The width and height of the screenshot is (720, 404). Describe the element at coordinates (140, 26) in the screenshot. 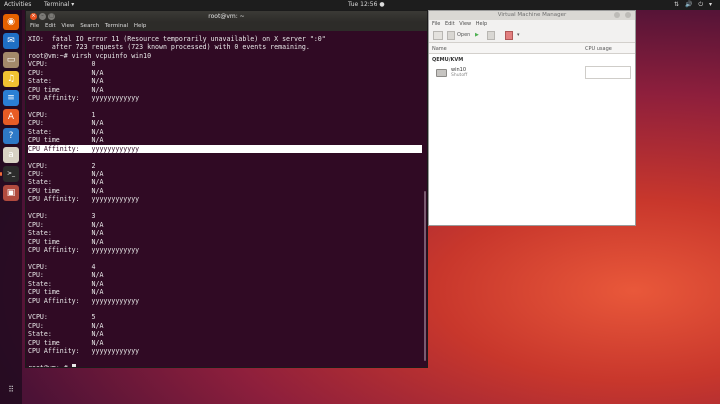

I see `menu-help: Help` at that location.